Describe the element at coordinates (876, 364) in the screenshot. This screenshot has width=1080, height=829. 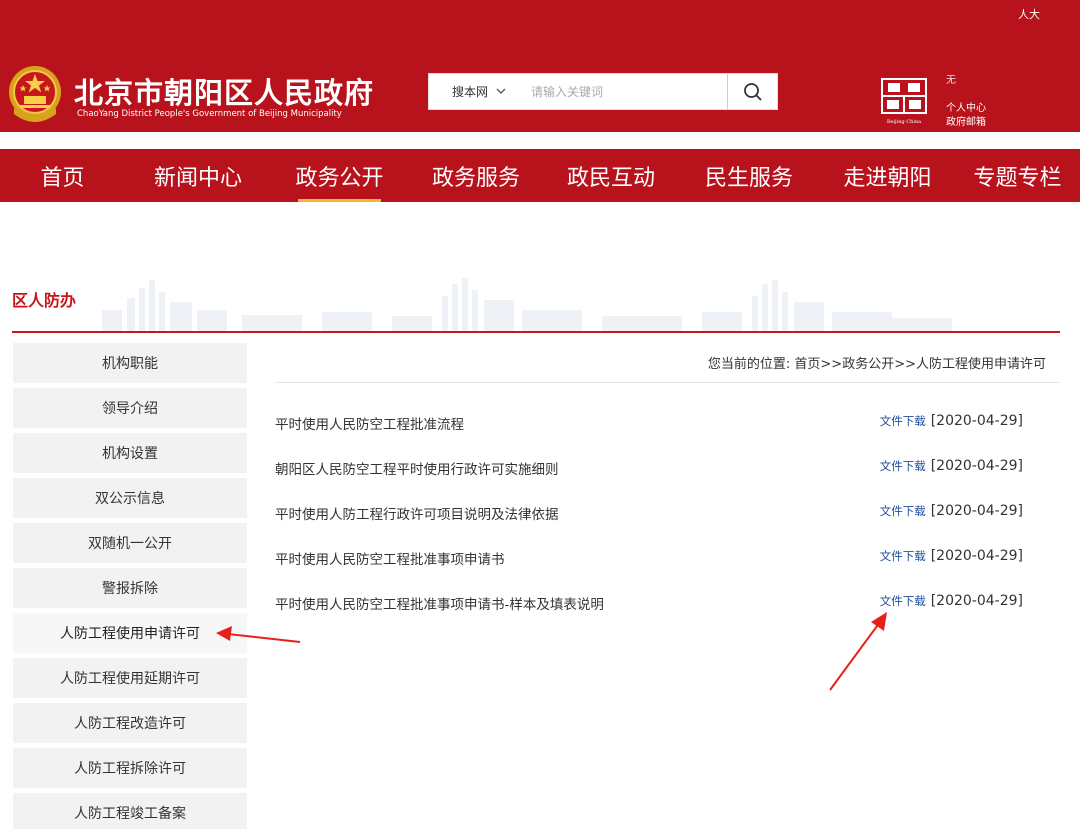
I see `breadcrumb: 您当前的位置: 首页>>政务公开>>人防工程使用申请许可` at that location.